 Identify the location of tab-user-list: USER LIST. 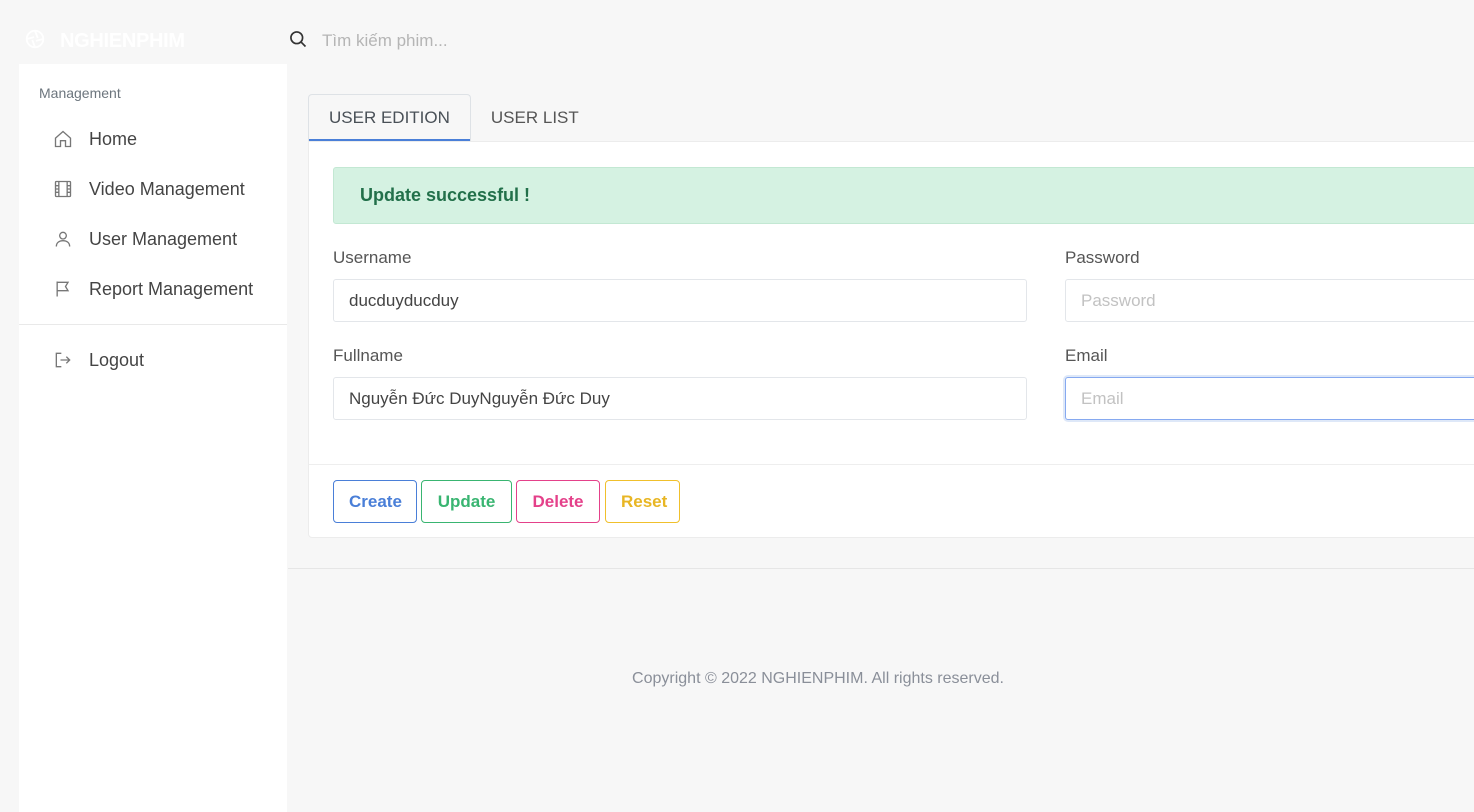
(535, 117).